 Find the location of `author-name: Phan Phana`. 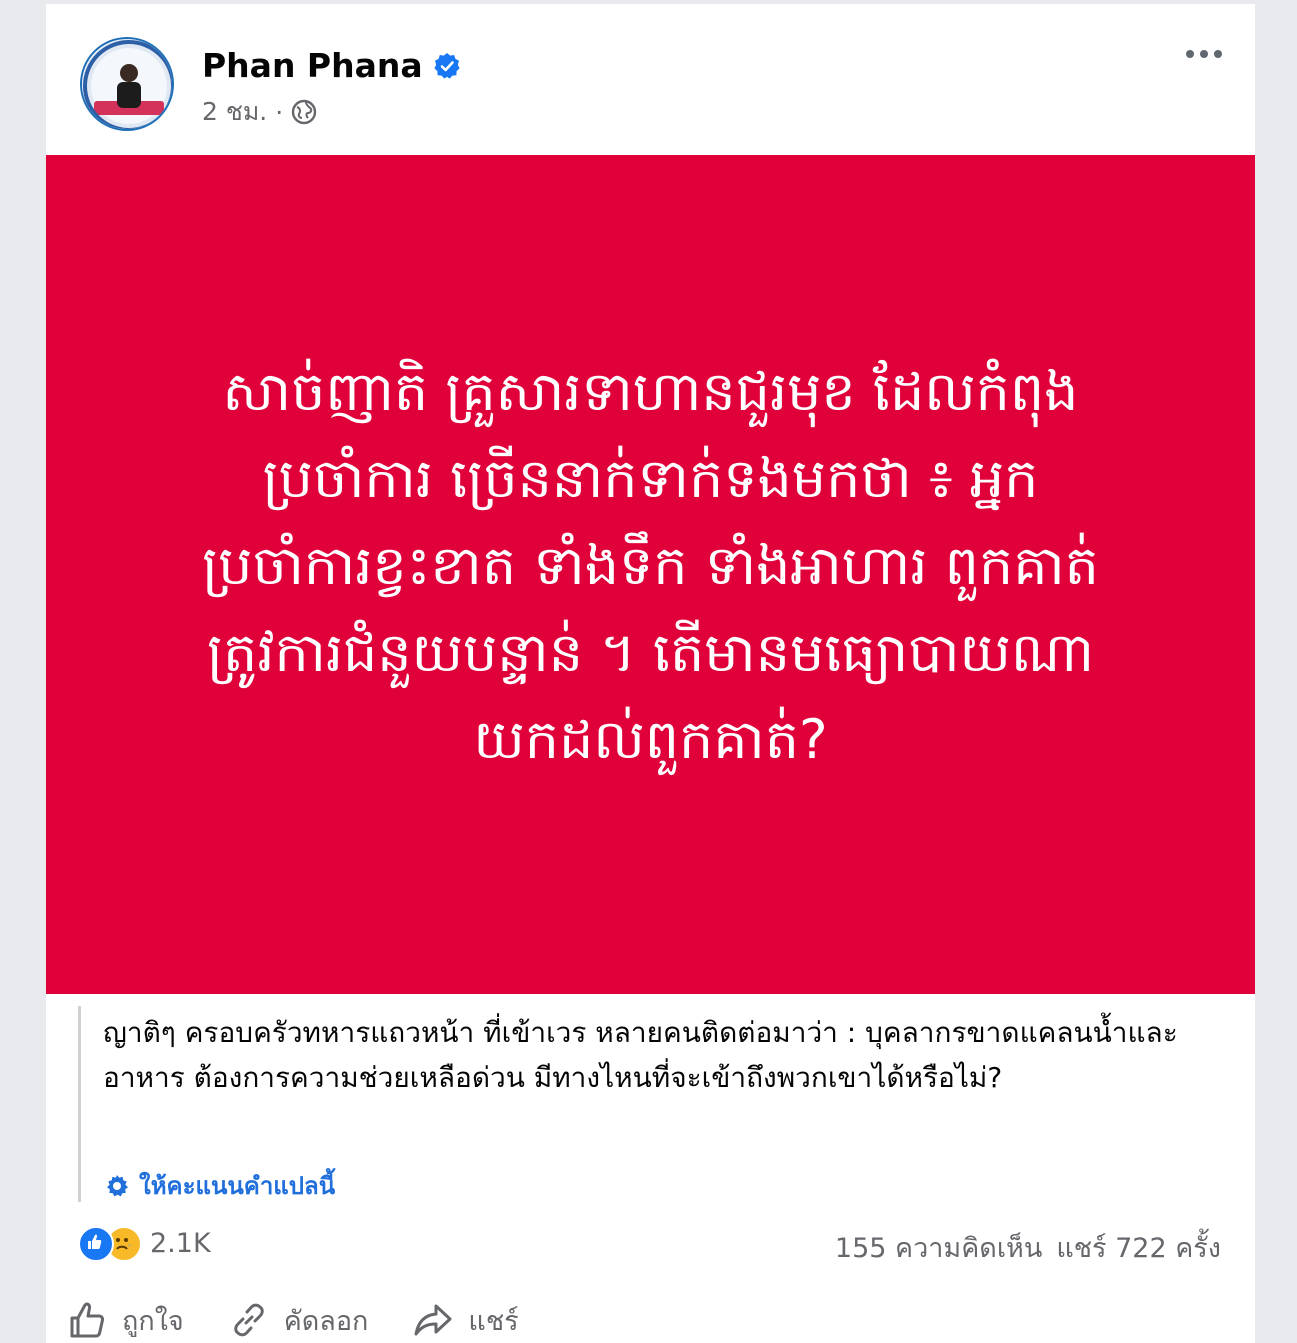

author-name: Phan Phana is located at coordinates (331, 65).